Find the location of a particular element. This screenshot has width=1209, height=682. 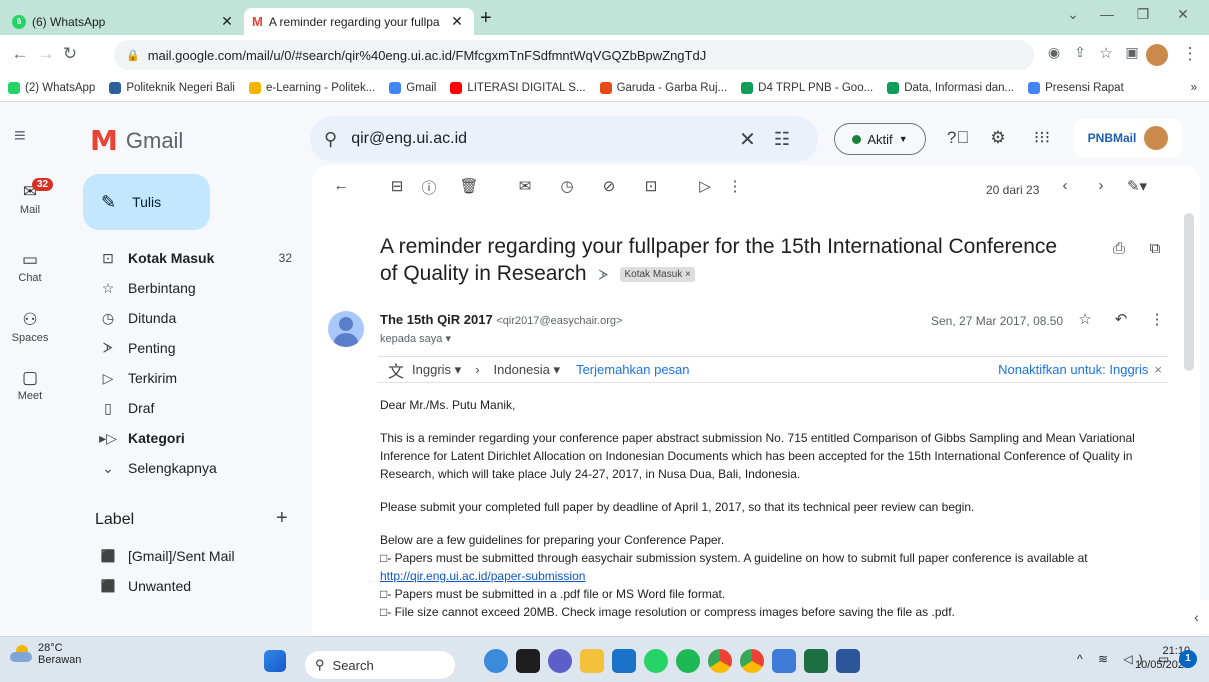

folder-sent: ▷ Terkirim is located at coordinates (197, 378).